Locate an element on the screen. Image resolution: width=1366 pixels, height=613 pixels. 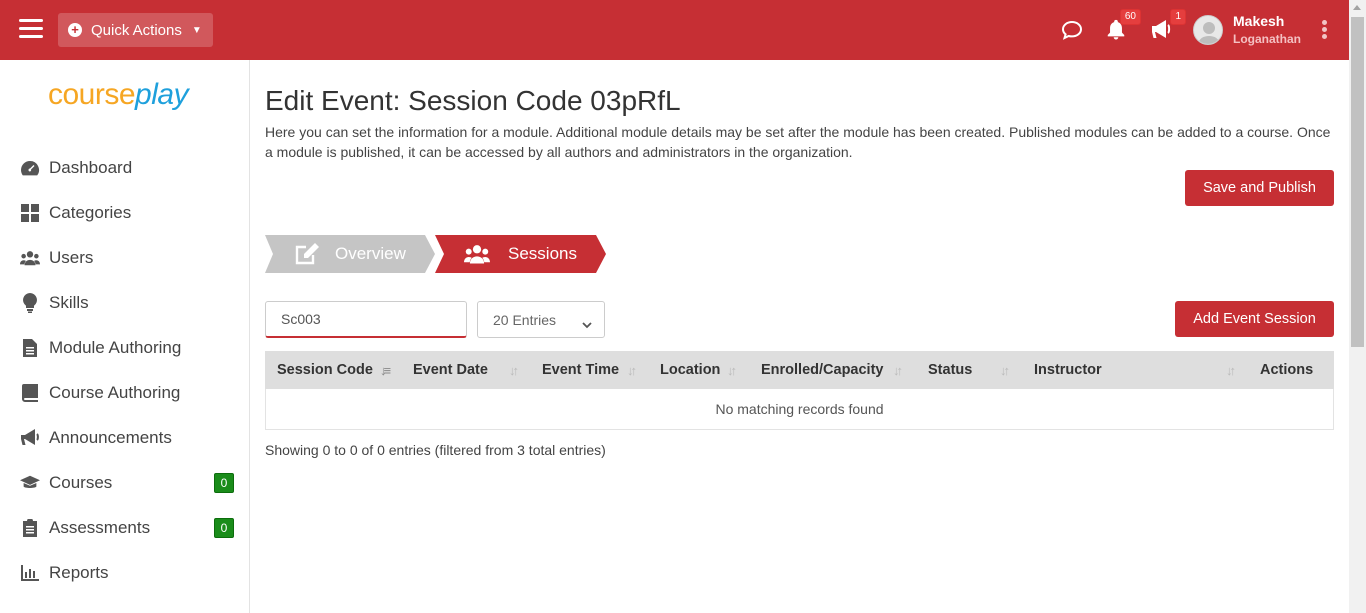
chevron-down-icon is located at coordinates (587, 324).